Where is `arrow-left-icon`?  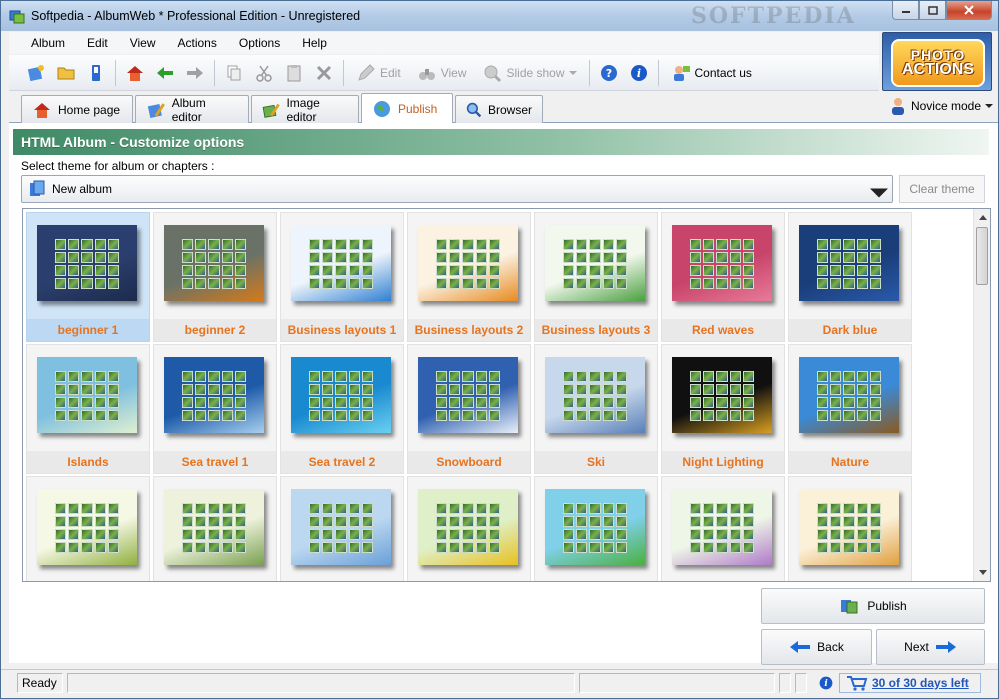
arrow-left-icon is located at coordinates (800, 647).